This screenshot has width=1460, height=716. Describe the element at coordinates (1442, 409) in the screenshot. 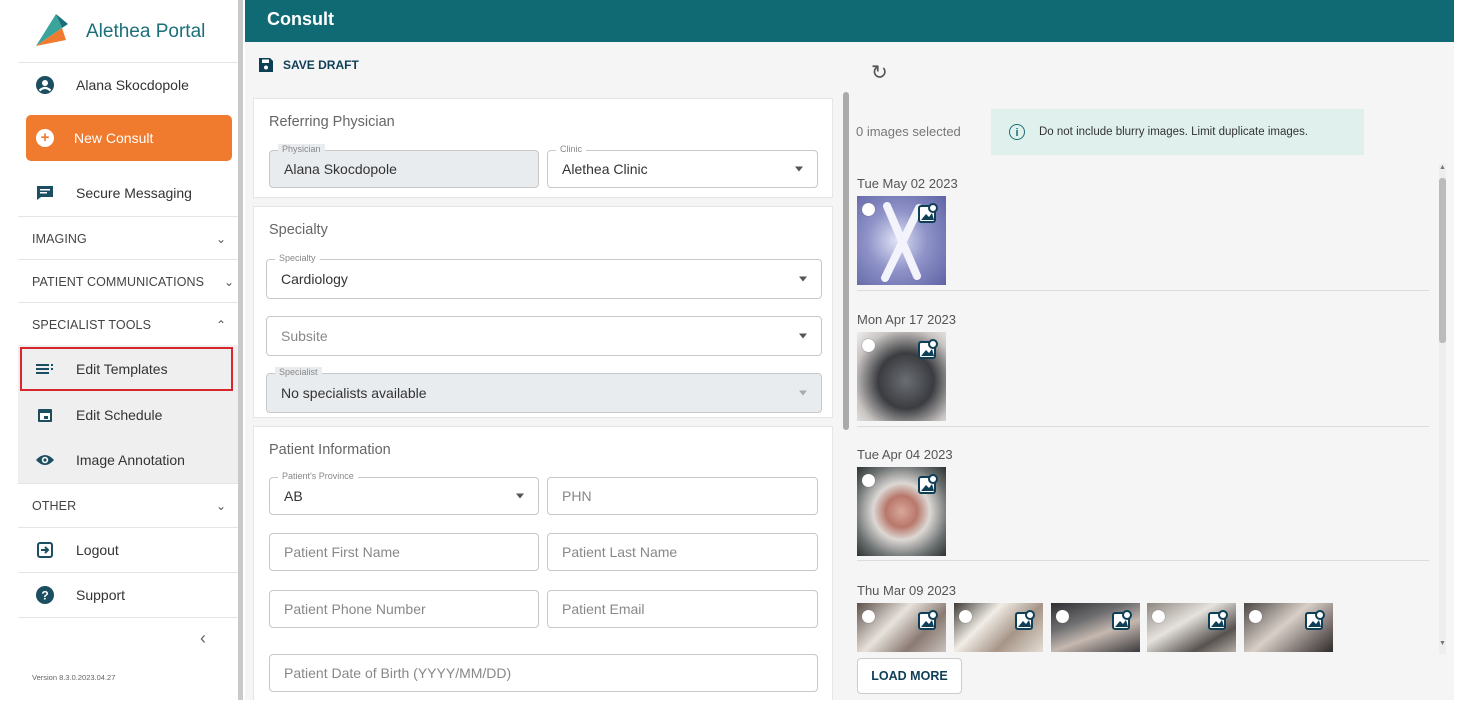

I see `images-scrollbar: ▲ ▼` at that location.